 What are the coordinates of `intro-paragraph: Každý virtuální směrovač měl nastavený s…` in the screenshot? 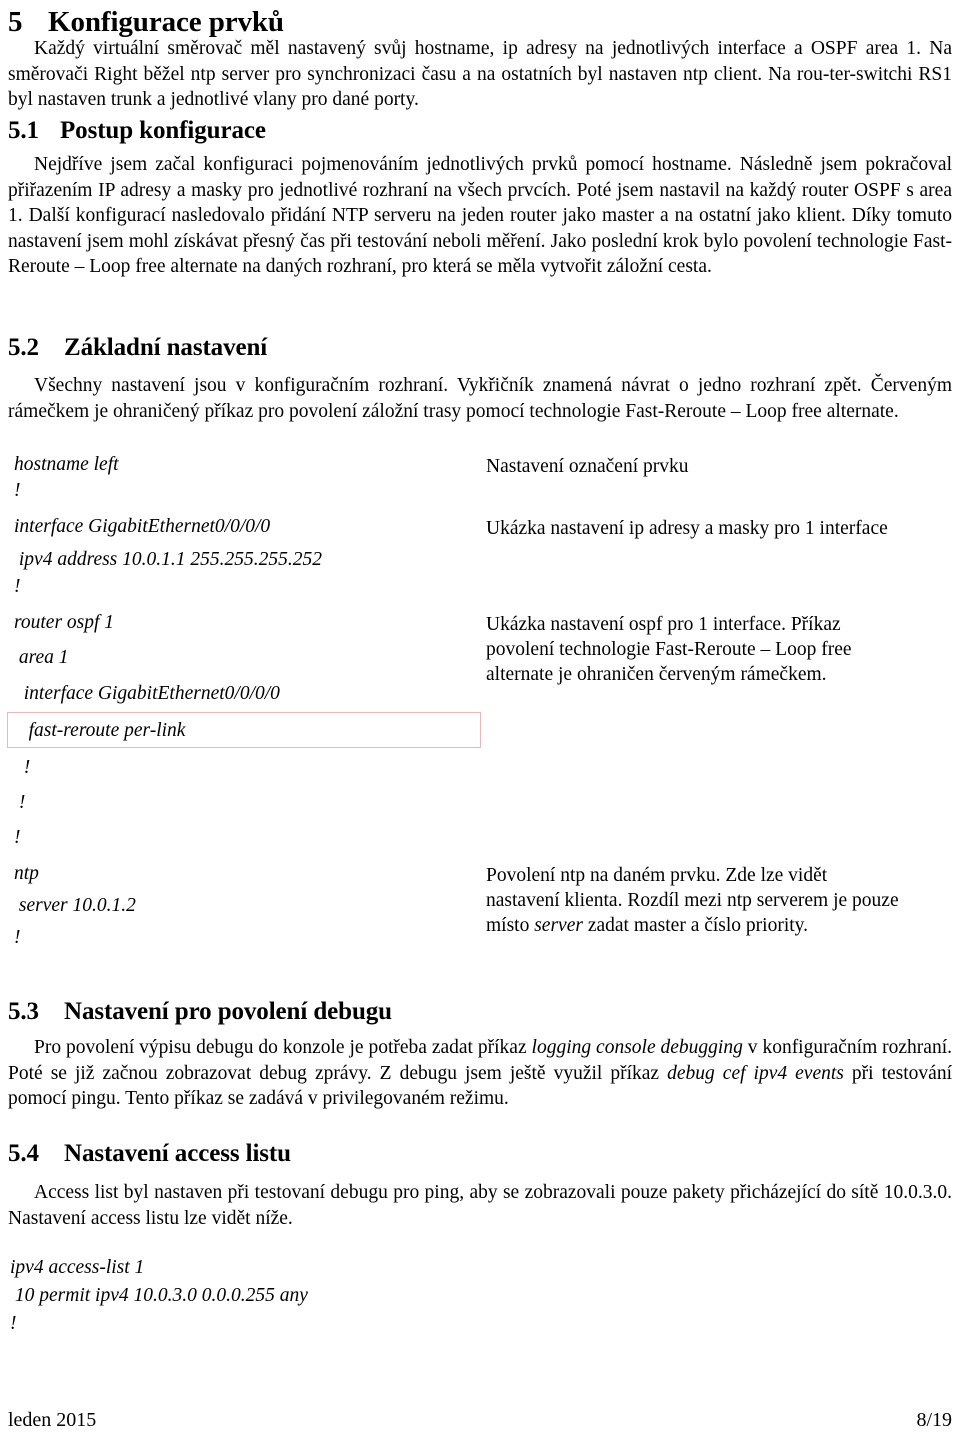 It's located at (480, 74).